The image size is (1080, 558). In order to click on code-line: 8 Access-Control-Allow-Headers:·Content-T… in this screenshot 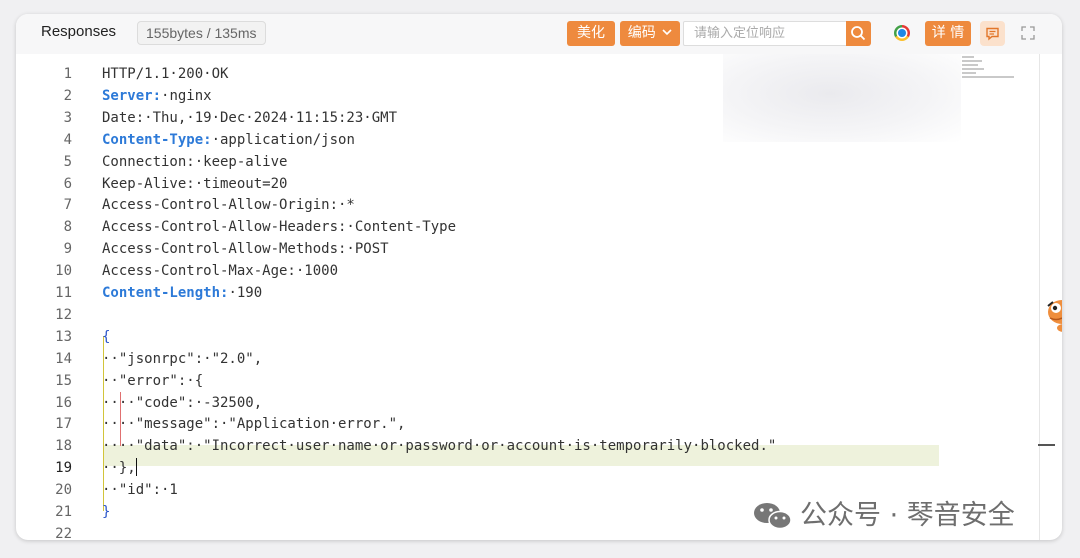, I will do `click(466, 227)`.